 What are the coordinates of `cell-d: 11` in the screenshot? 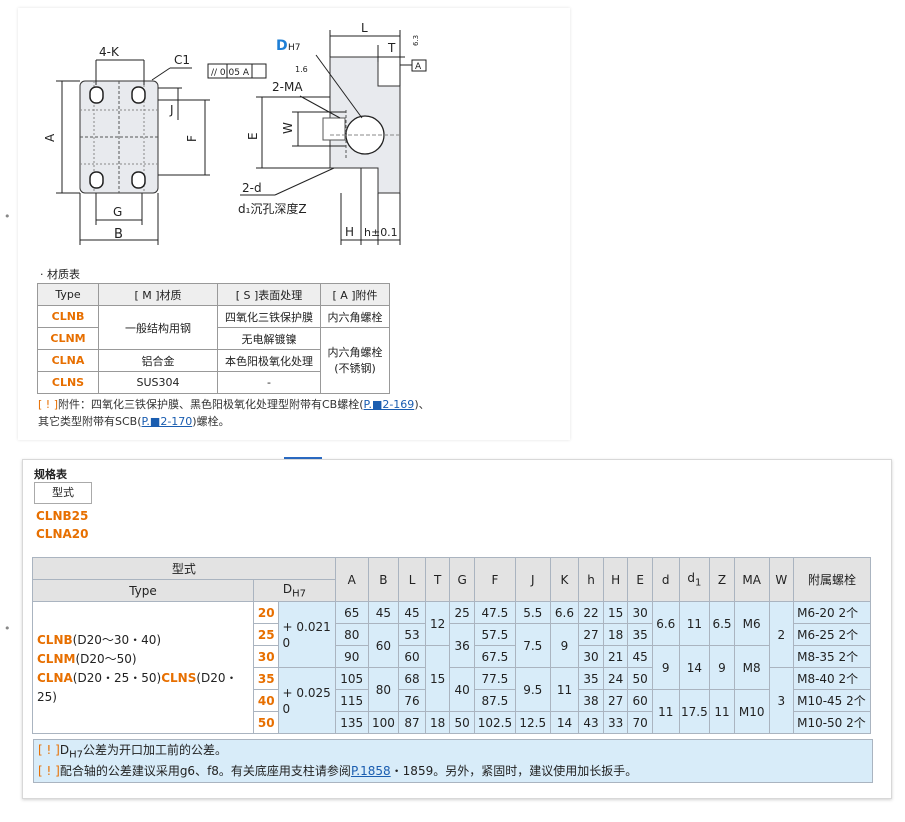 It's located at (665, 711).